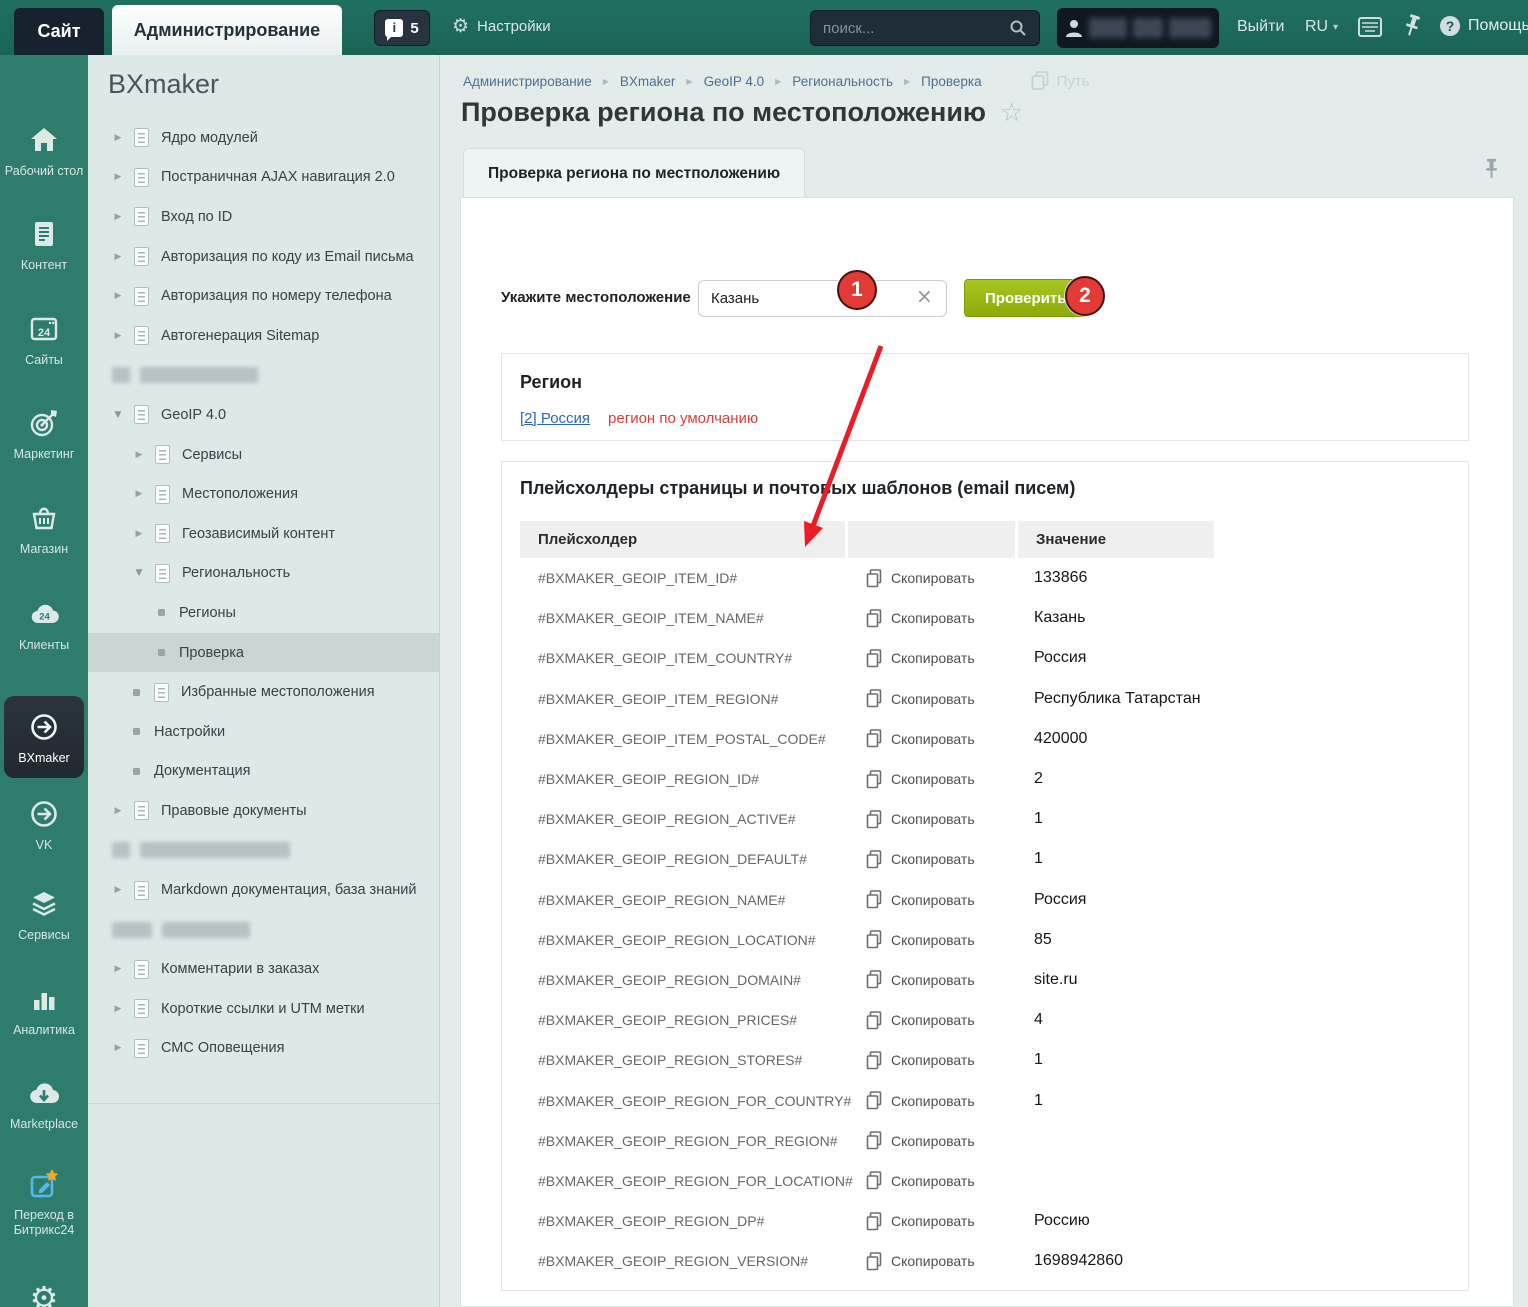 This screenshot has height=1307, width=1528. What do you see at coordinates (951, 81) in the screenshot?
I see `breadcrumb-item: Проверка` at bounding box center [951, 81].